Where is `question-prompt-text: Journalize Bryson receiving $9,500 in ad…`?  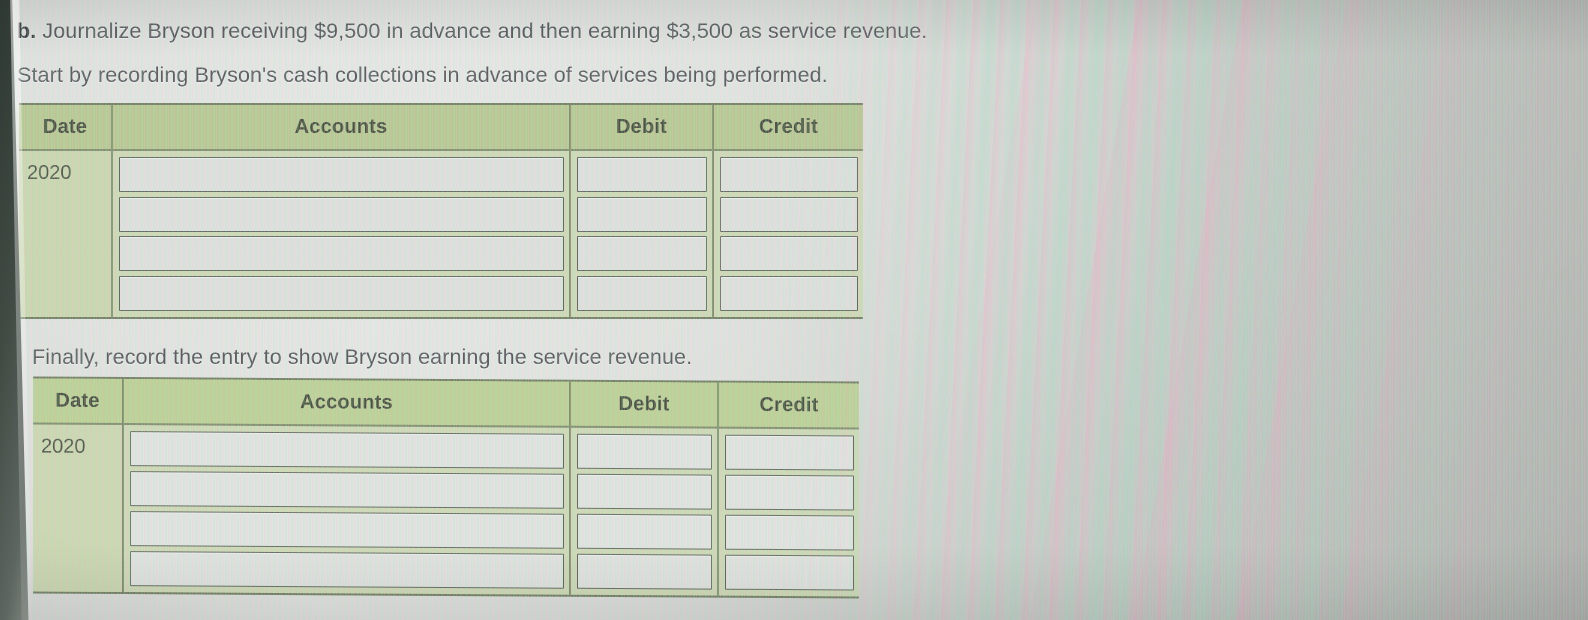 question-prompt-text: Journalize Bryson receiving $9,500 in ad… is located at coordinates (485, 31).